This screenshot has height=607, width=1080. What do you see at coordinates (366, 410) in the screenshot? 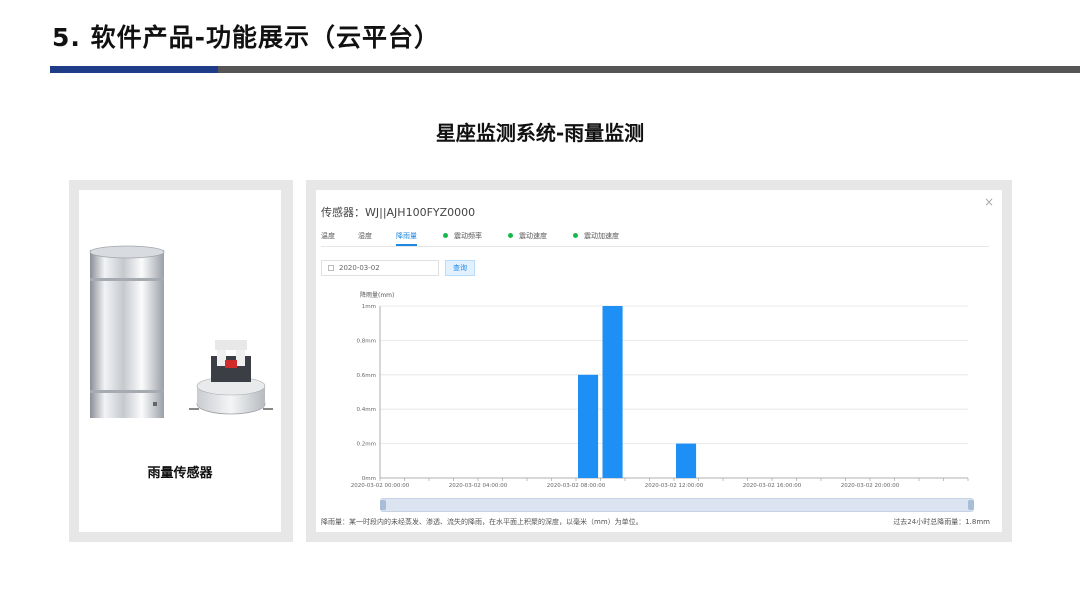
I see `y-tick-label: 0.4mm` at bounding box center [366, 410].